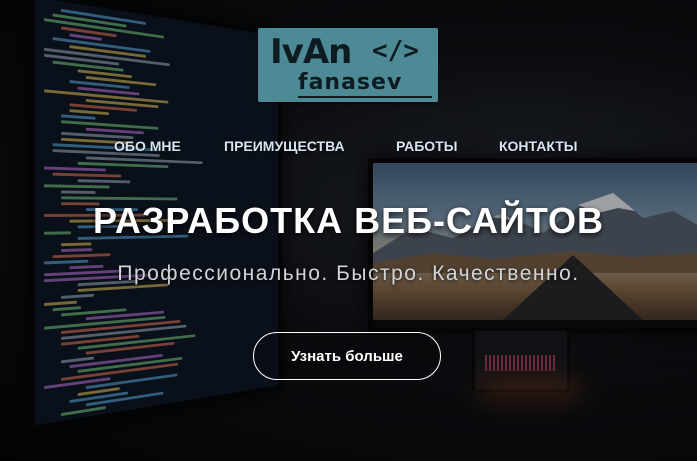  Describe the element at coordinates (350, 82) in the screenshot. I see `logo-surname-text: fanasev` at that location.